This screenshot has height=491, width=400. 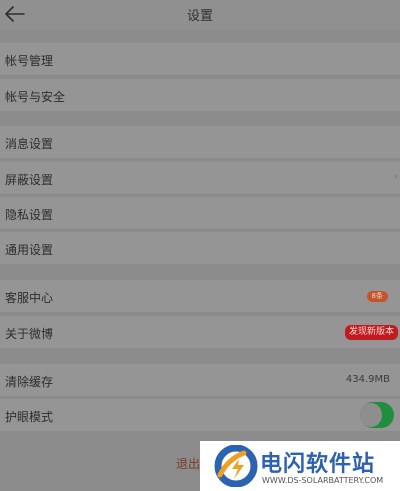 I want to click on toggle-knob, so click(x=371, y=415).